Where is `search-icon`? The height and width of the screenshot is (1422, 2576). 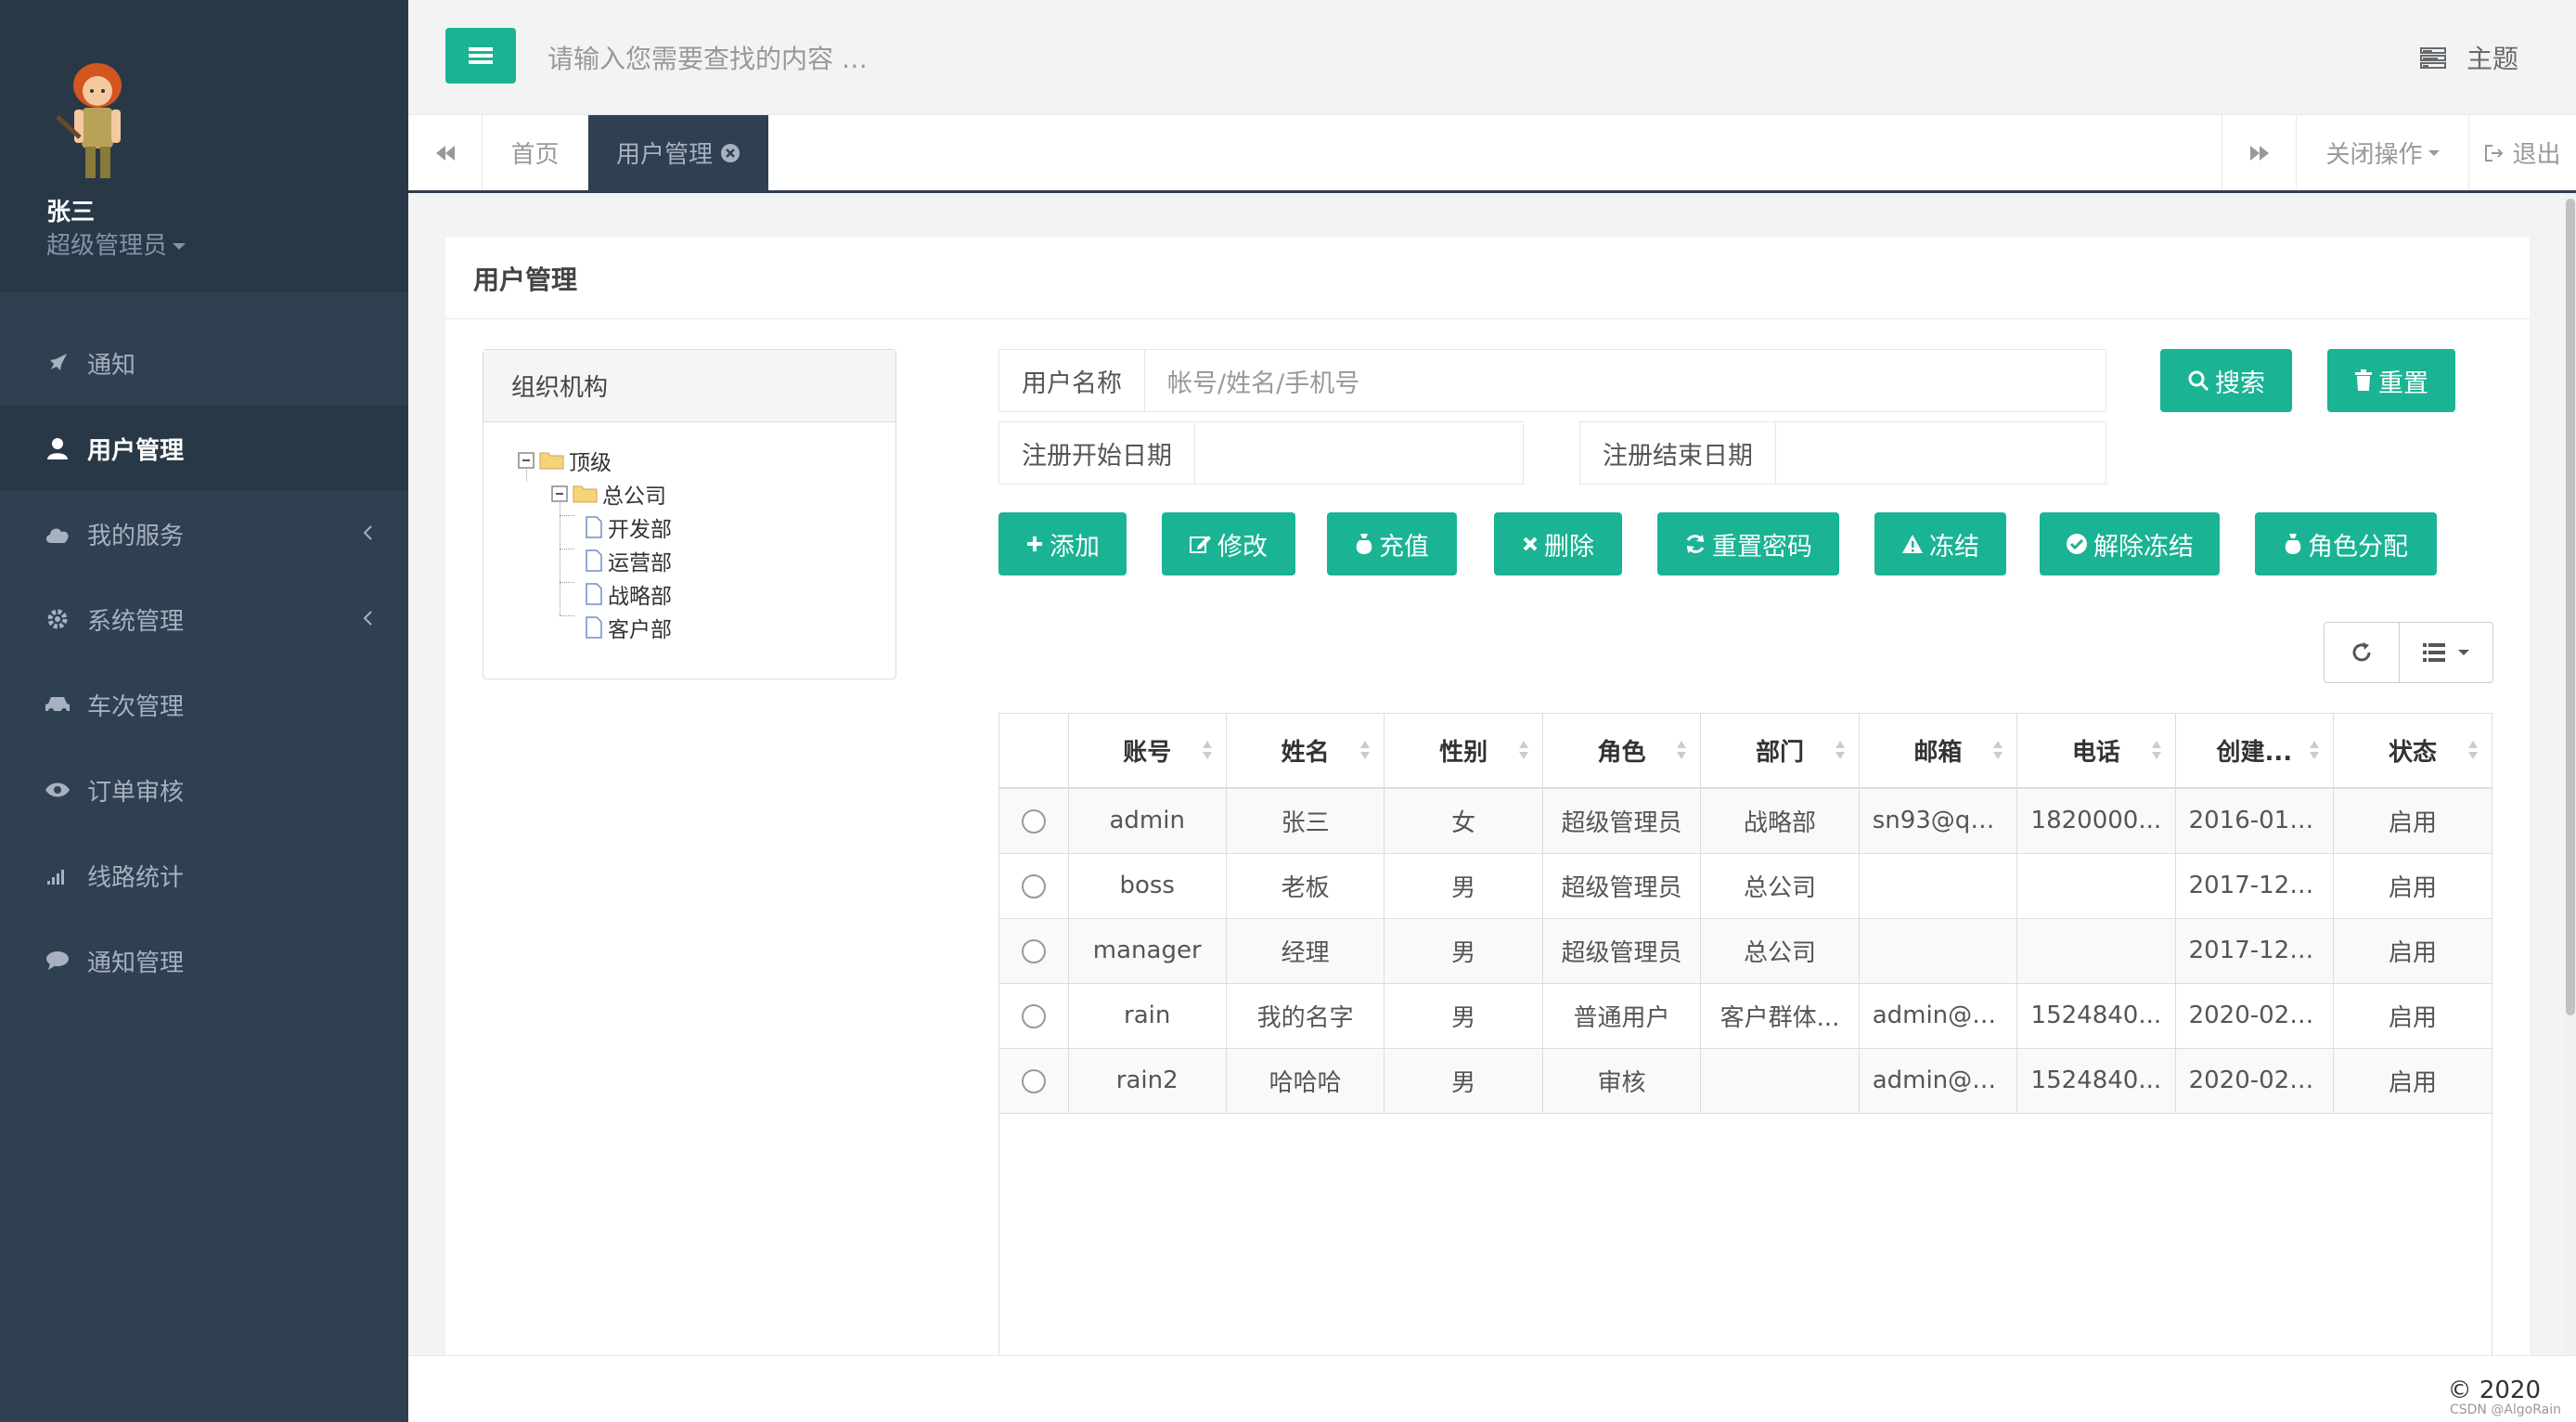
search-icon is located at coordinates (2198, 381).